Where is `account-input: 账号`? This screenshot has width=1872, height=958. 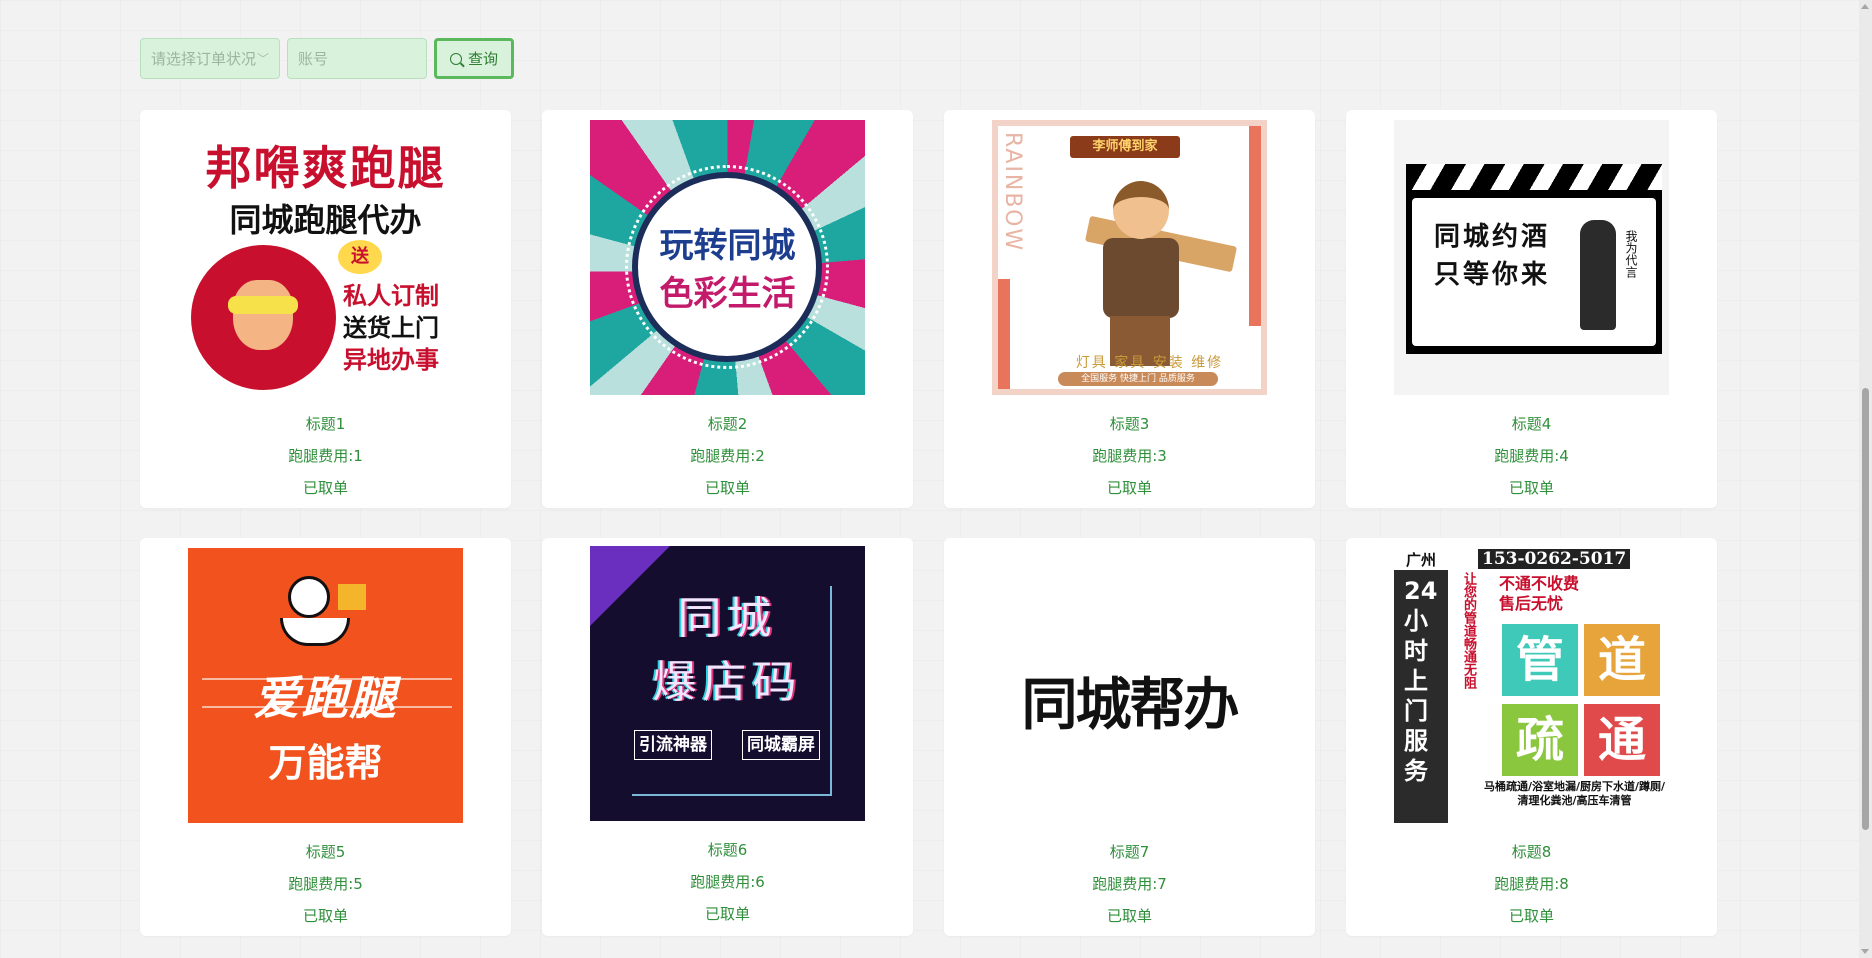
account-input: 账号 is located at coordinates (357, 58).